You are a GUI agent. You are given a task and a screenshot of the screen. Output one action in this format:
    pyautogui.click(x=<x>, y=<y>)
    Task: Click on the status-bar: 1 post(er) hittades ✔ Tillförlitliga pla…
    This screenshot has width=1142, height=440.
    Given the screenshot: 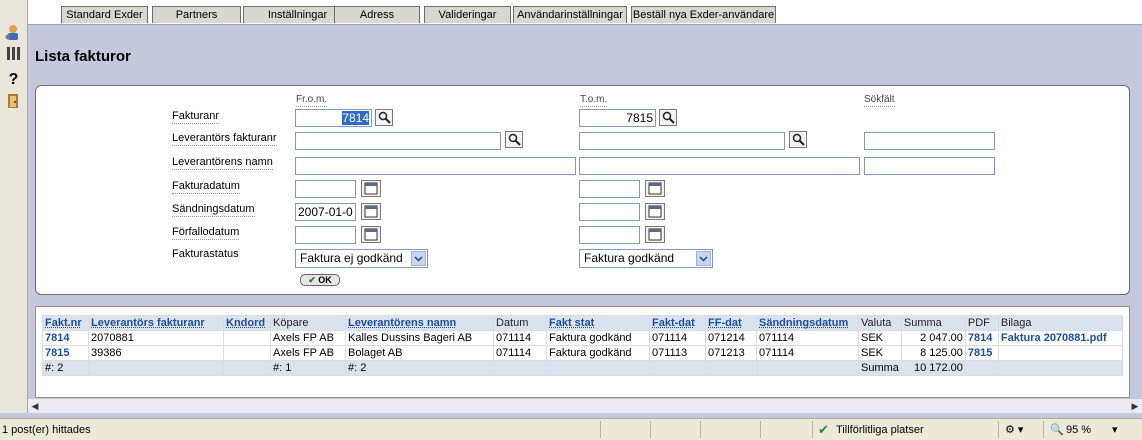 What is the action you would take?
    pyautogui.click(x=571, y=429)
    